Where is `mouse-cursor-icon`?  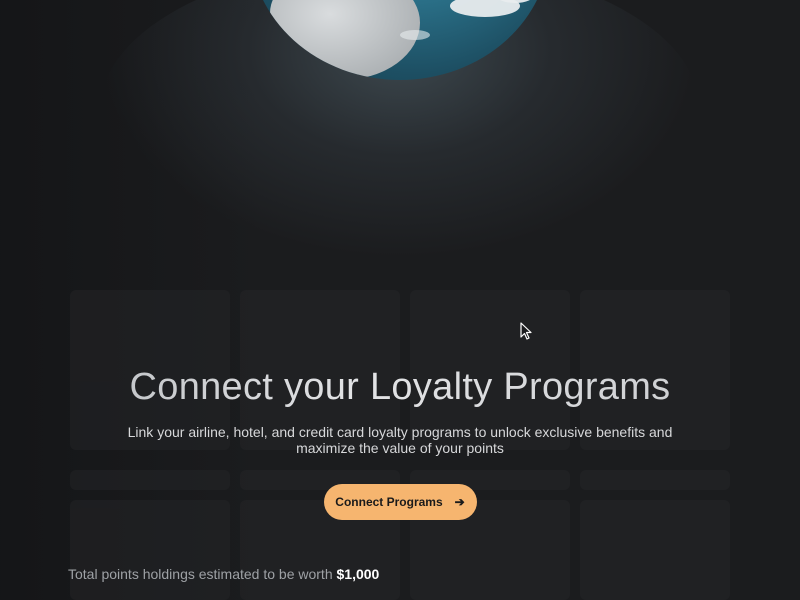
mouse-cursor-icon is located at coordinates (526, 331).